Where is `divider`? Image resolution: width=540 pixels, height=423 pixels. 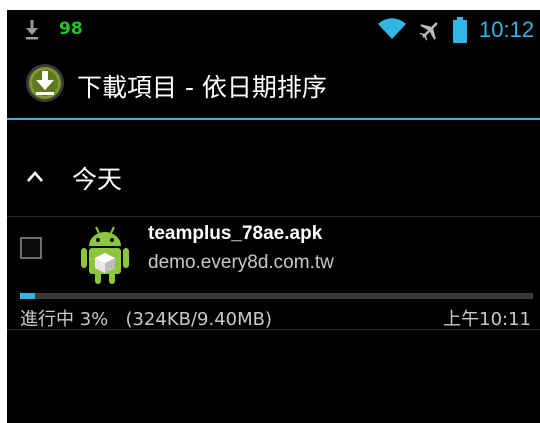 divider is located at coordinates (273, 329).